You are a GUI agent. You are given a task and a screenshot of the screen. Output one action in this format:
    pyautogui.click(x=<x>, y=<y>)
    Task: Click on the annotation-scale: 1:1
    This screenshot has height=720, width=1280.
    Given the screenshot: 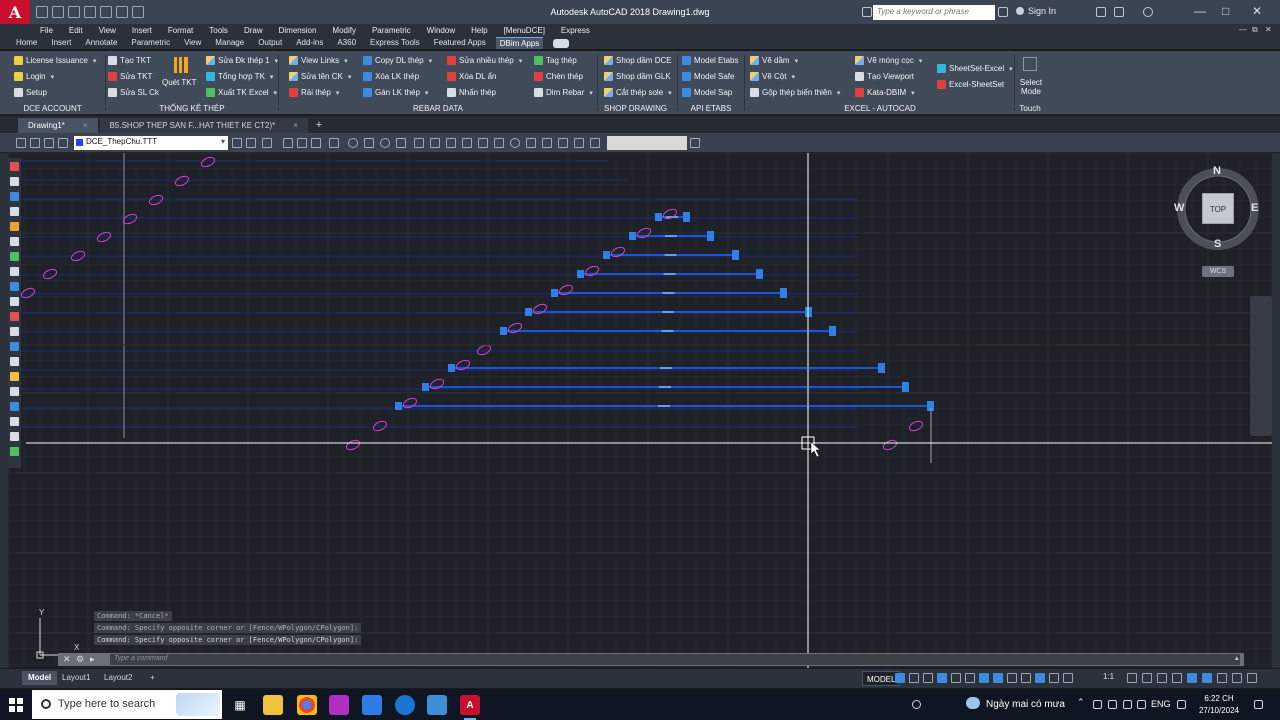 What is the action you would take?
    pyautogui.click(x=1108, y=676)
    